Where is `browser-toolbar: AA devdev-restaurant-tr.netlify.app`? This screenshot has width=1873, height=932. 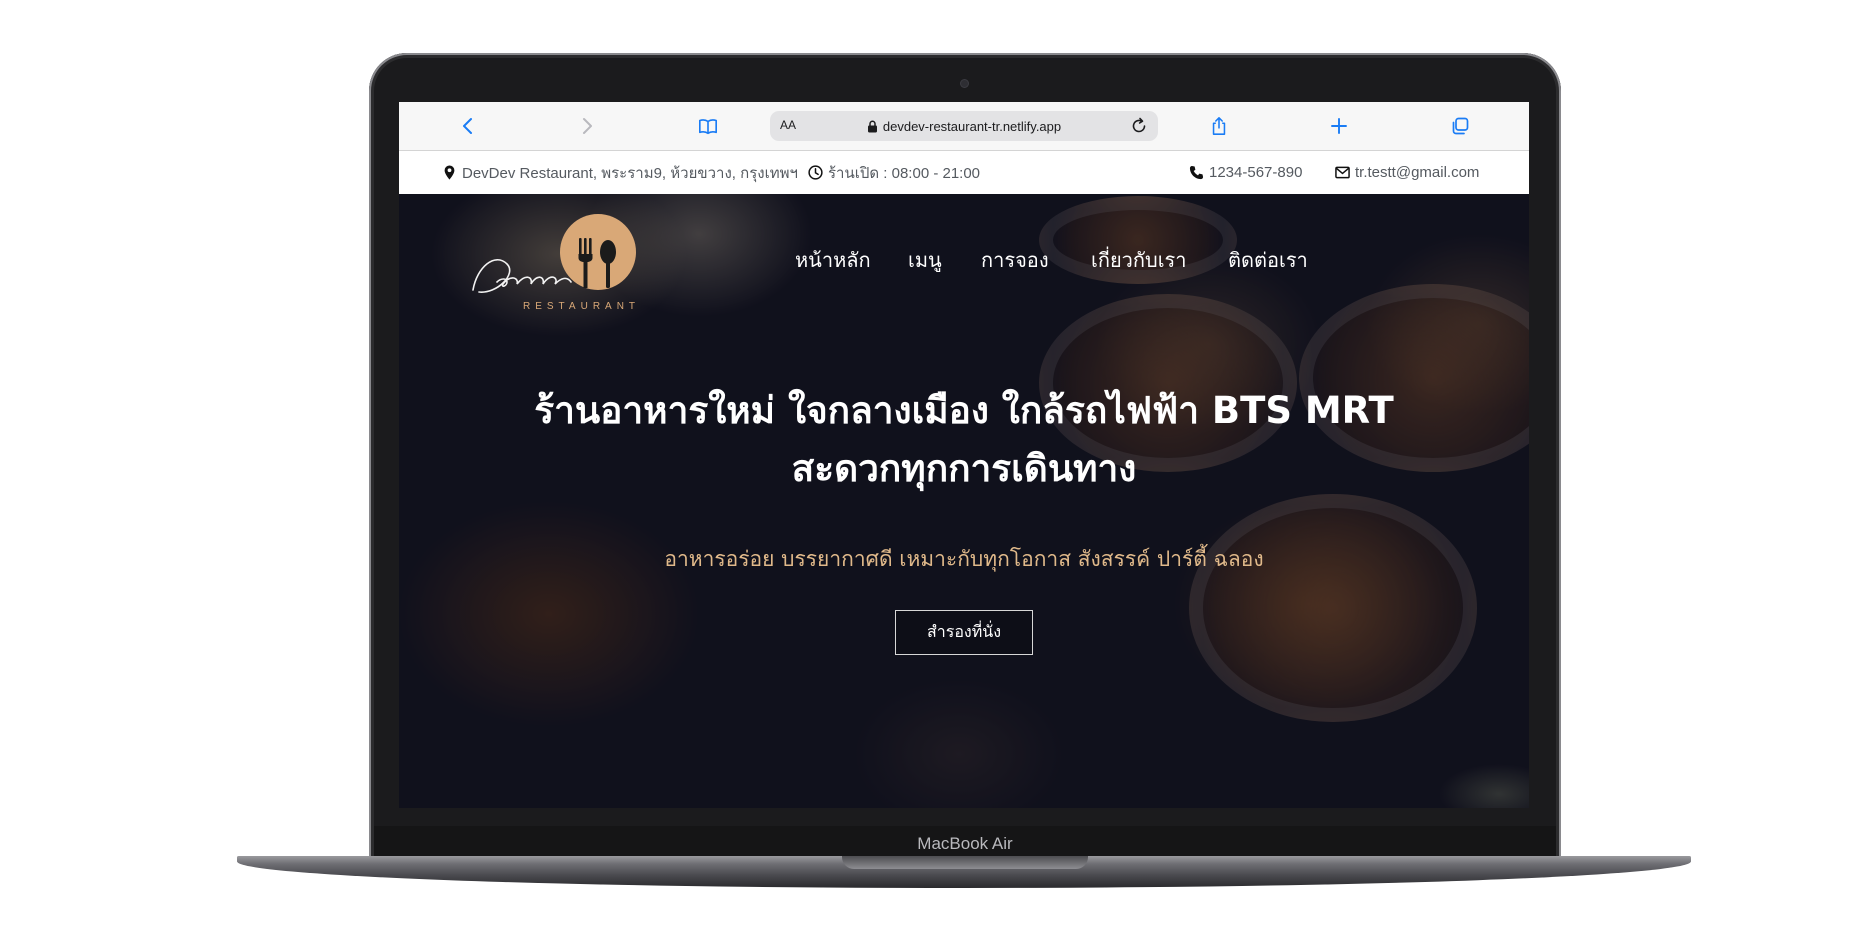
browser-toolbar: AA devdev-restaurant-tr.netlify.app is located at coordinates (964, 126).